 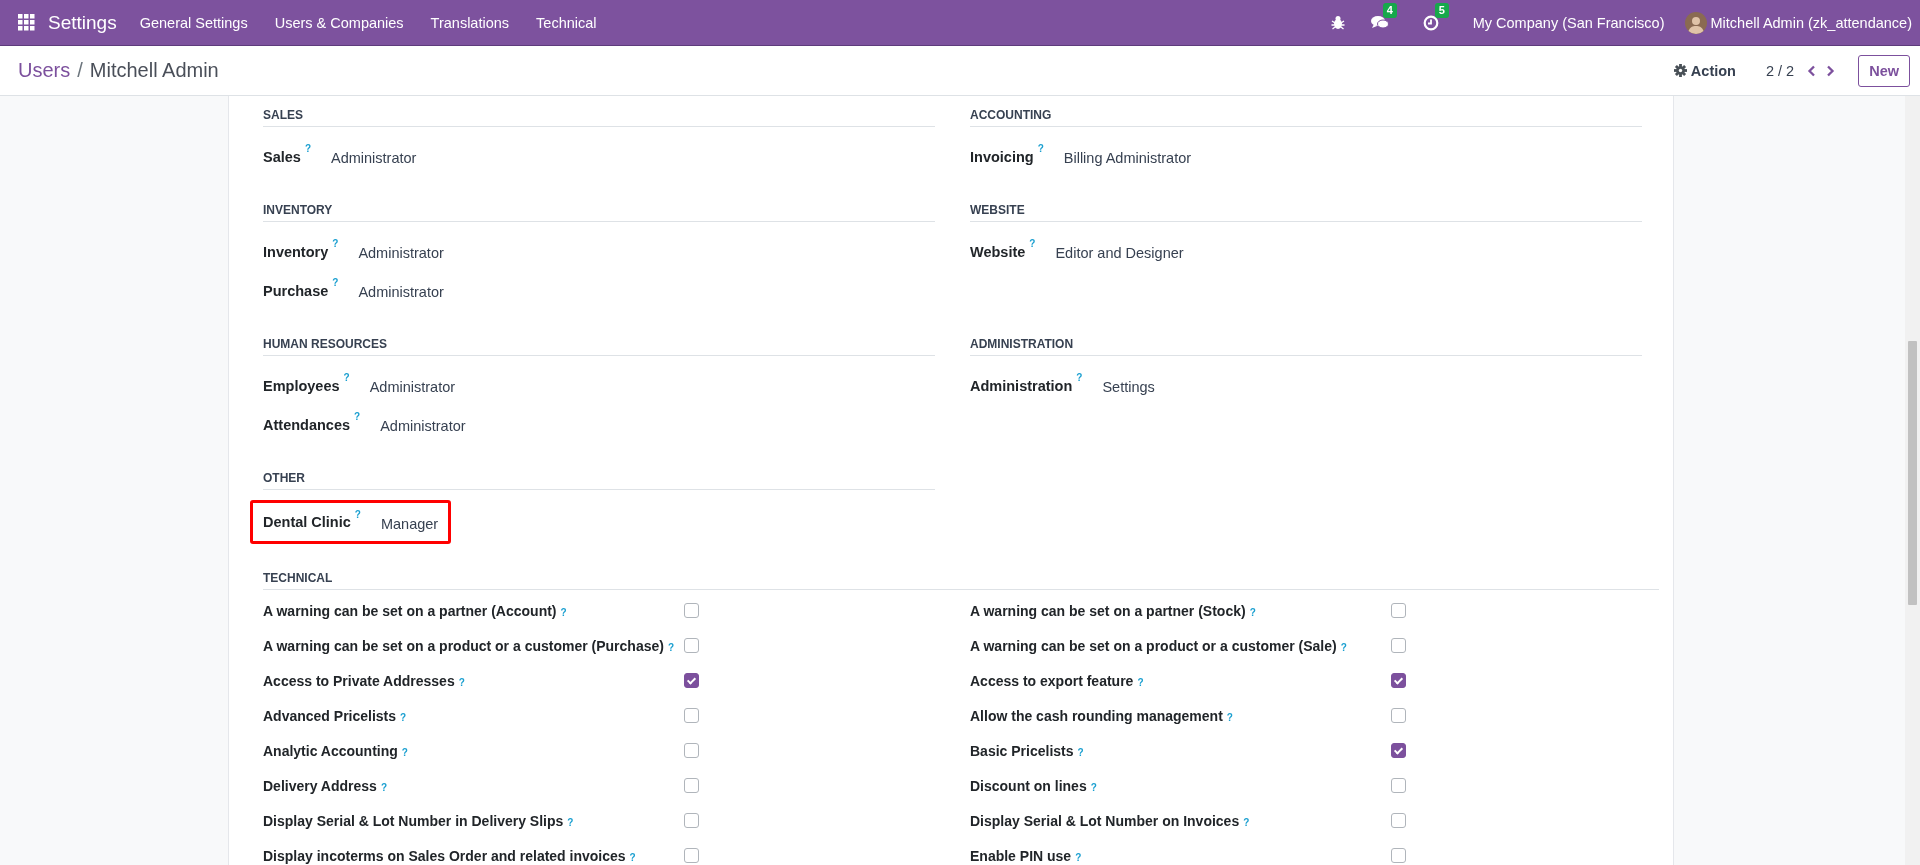 What do you see at coordinates (1695, 22) in the screenshot?
I see `avatar` at bounding box center [1695, 22].